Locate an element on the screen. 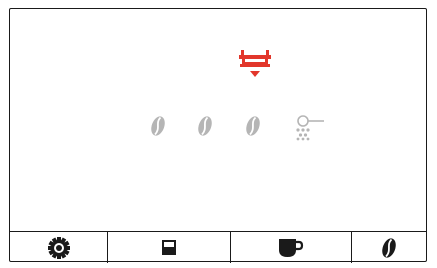 This screenshot has height=268, width=437. ground-coffee-icon is located at coordinates (309, 127).